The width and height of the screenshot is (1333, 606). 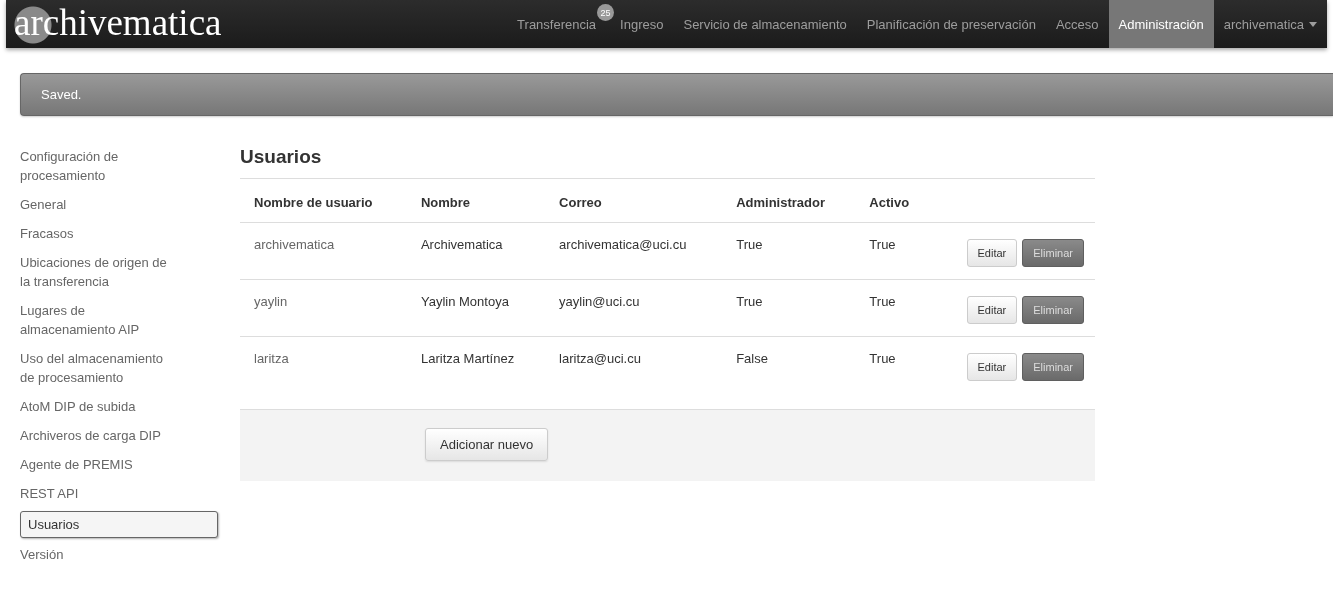 I want to click on nav-tab: Administración, so click(x=1161, y=24).